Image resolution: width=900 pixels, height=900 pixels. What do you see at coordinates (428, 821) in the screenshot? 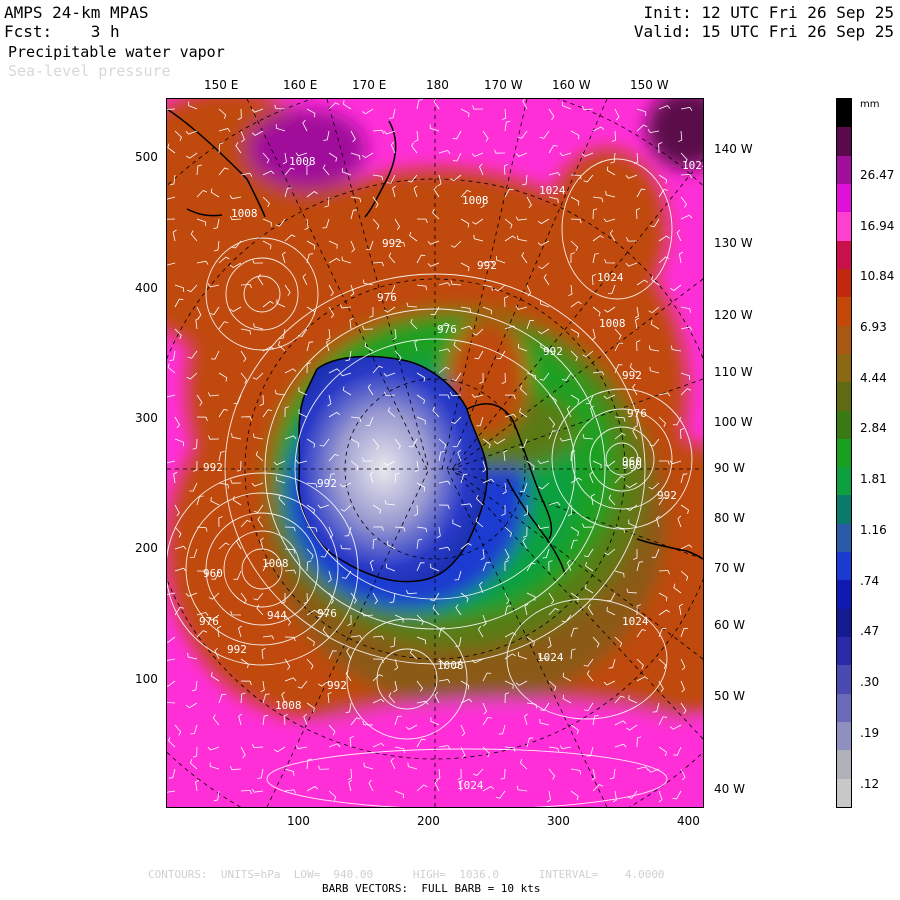
I see `x-tick-label: 200` at bounding box center [428, 821].